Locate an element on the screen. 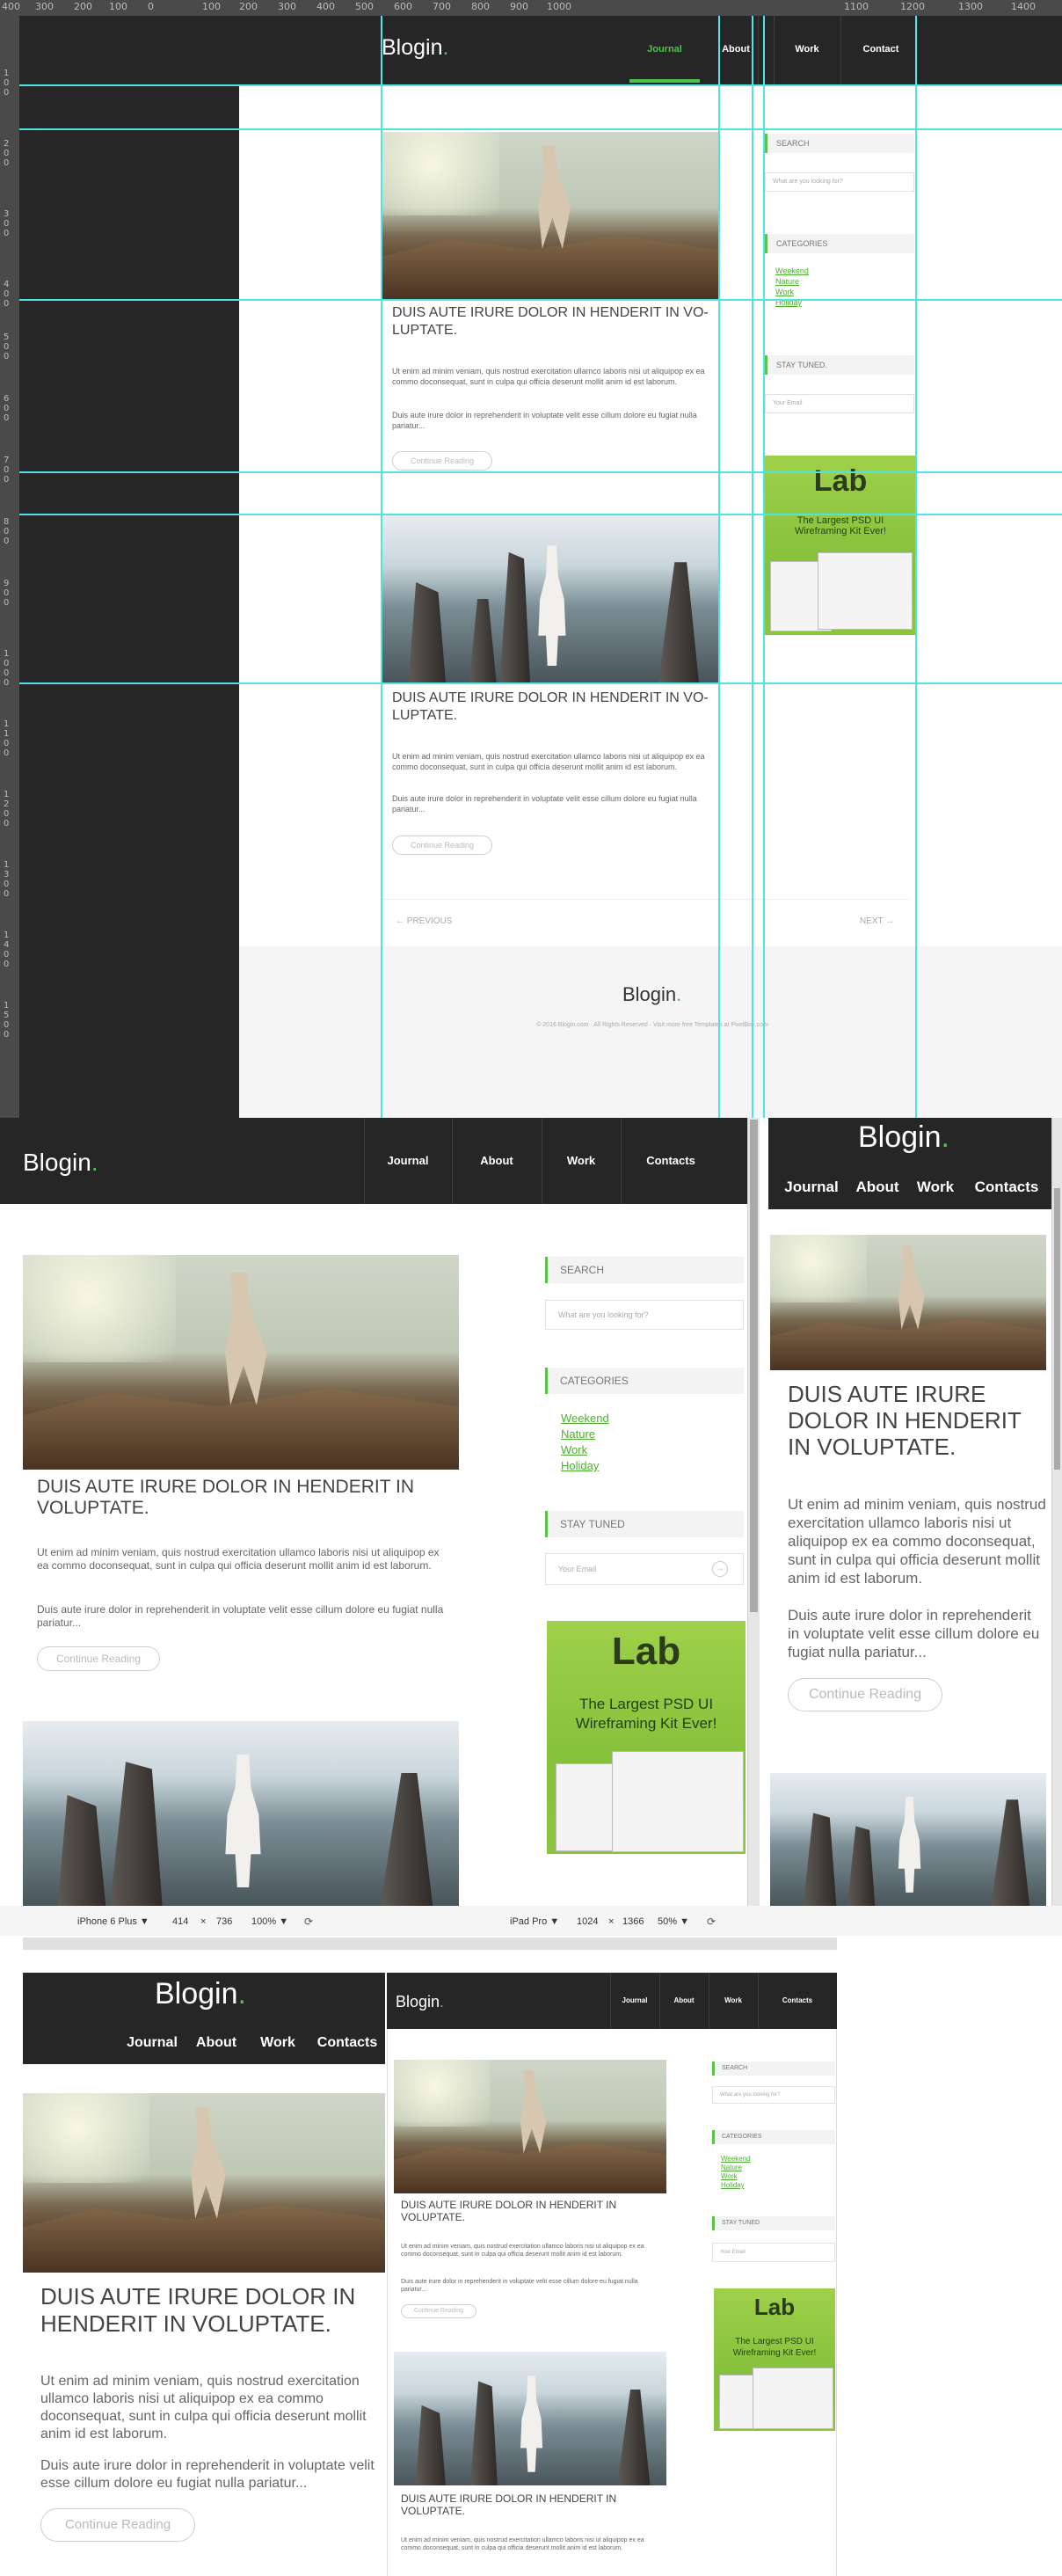  device-height: 1366 is located at coordinates (633, 1921).